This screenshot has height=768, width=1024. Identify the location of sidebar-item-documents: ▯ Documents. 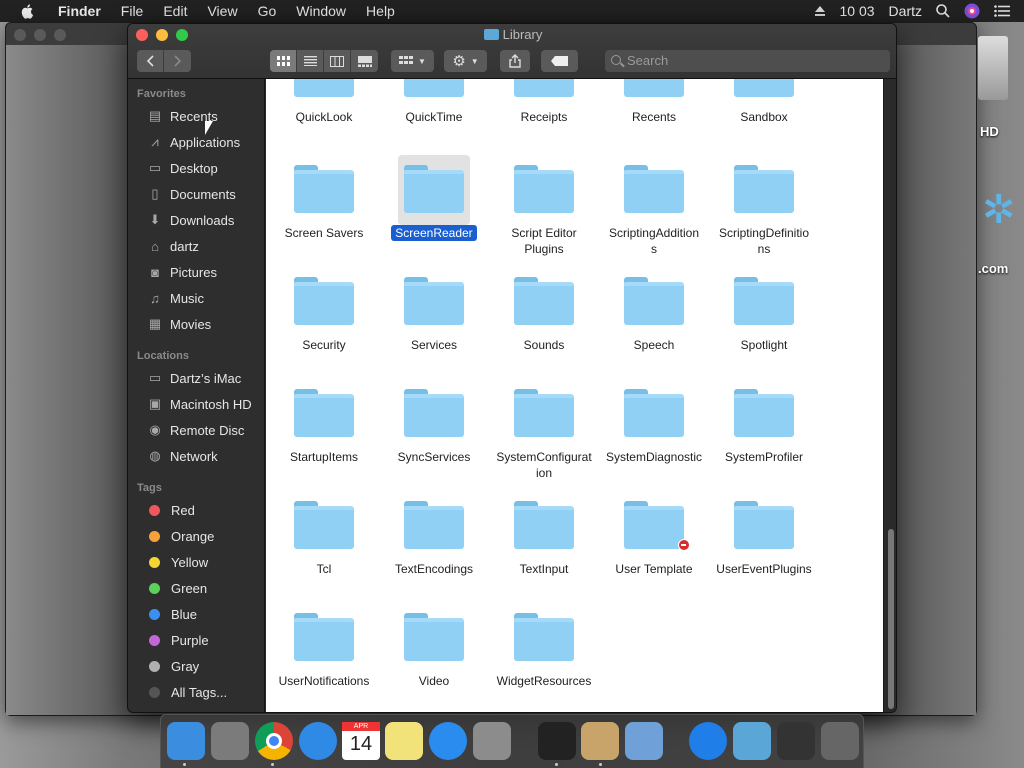
(196, 194).